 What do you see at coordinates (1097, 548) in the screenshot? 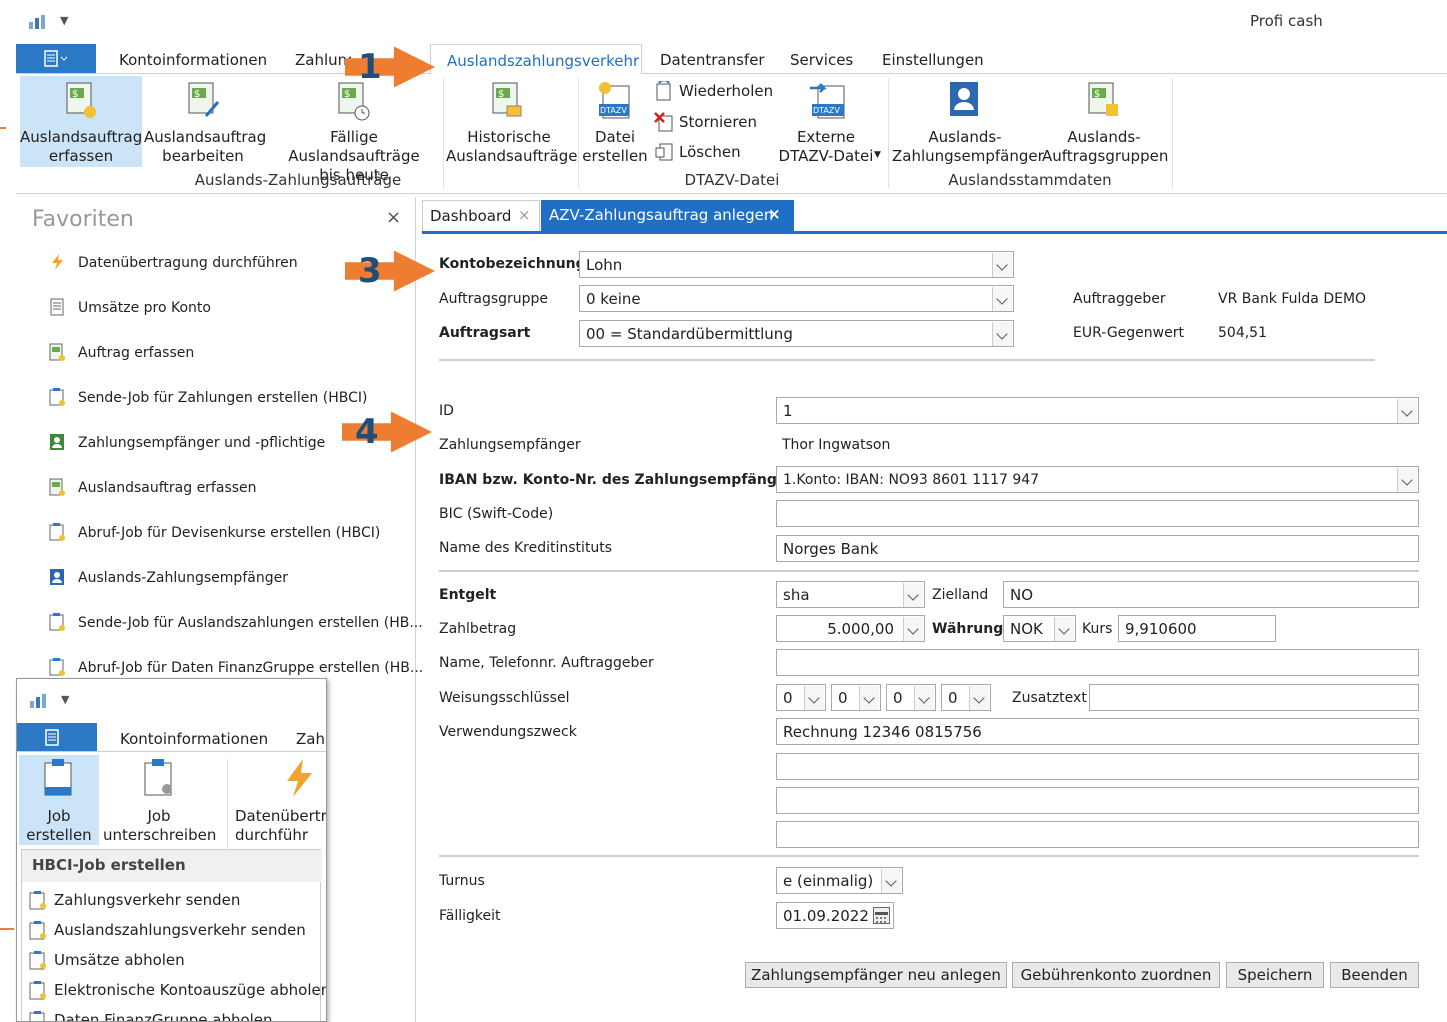
I see `bank-input: Norges Bank` at bounding box center [1097, 548].